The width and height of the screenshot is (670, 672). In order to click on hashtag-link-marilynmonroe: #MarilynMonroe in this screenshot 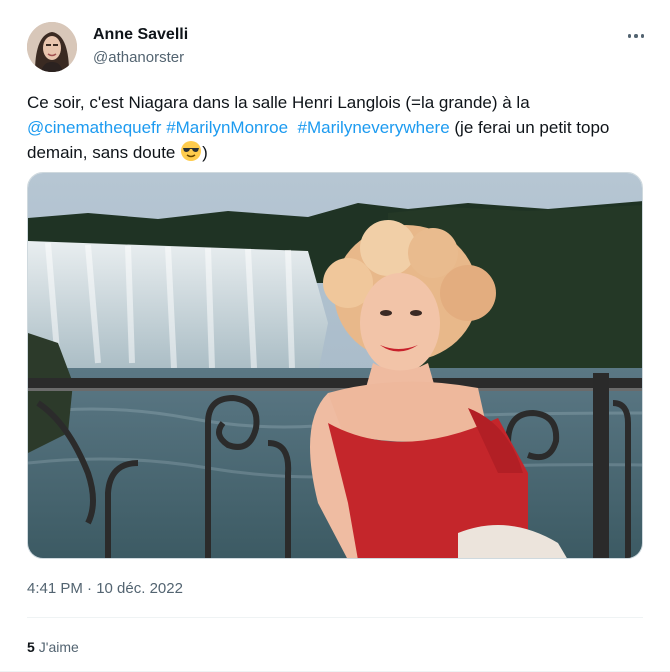, I will do `click(227, 127)`.